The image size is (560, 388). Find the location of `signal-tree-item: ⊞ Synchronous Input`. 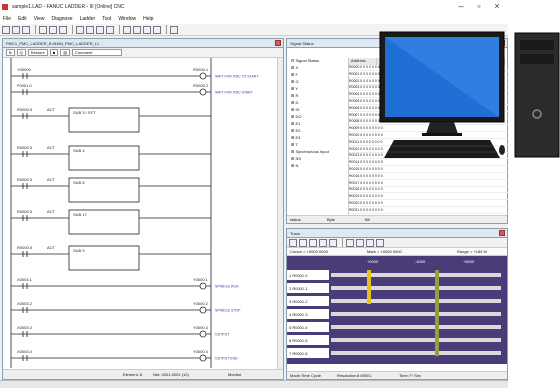

signal-tree-item: ⊞ Synchronous Input is located at coordinates (317, 152).